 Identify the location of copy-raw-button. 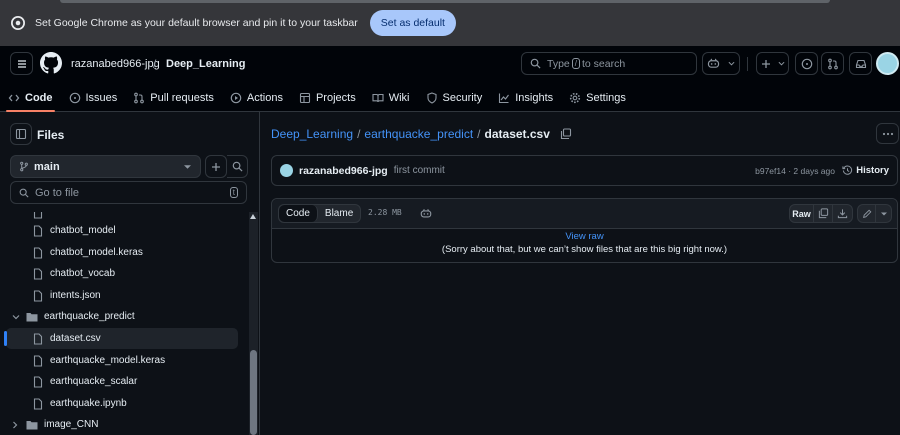
(823, 213).